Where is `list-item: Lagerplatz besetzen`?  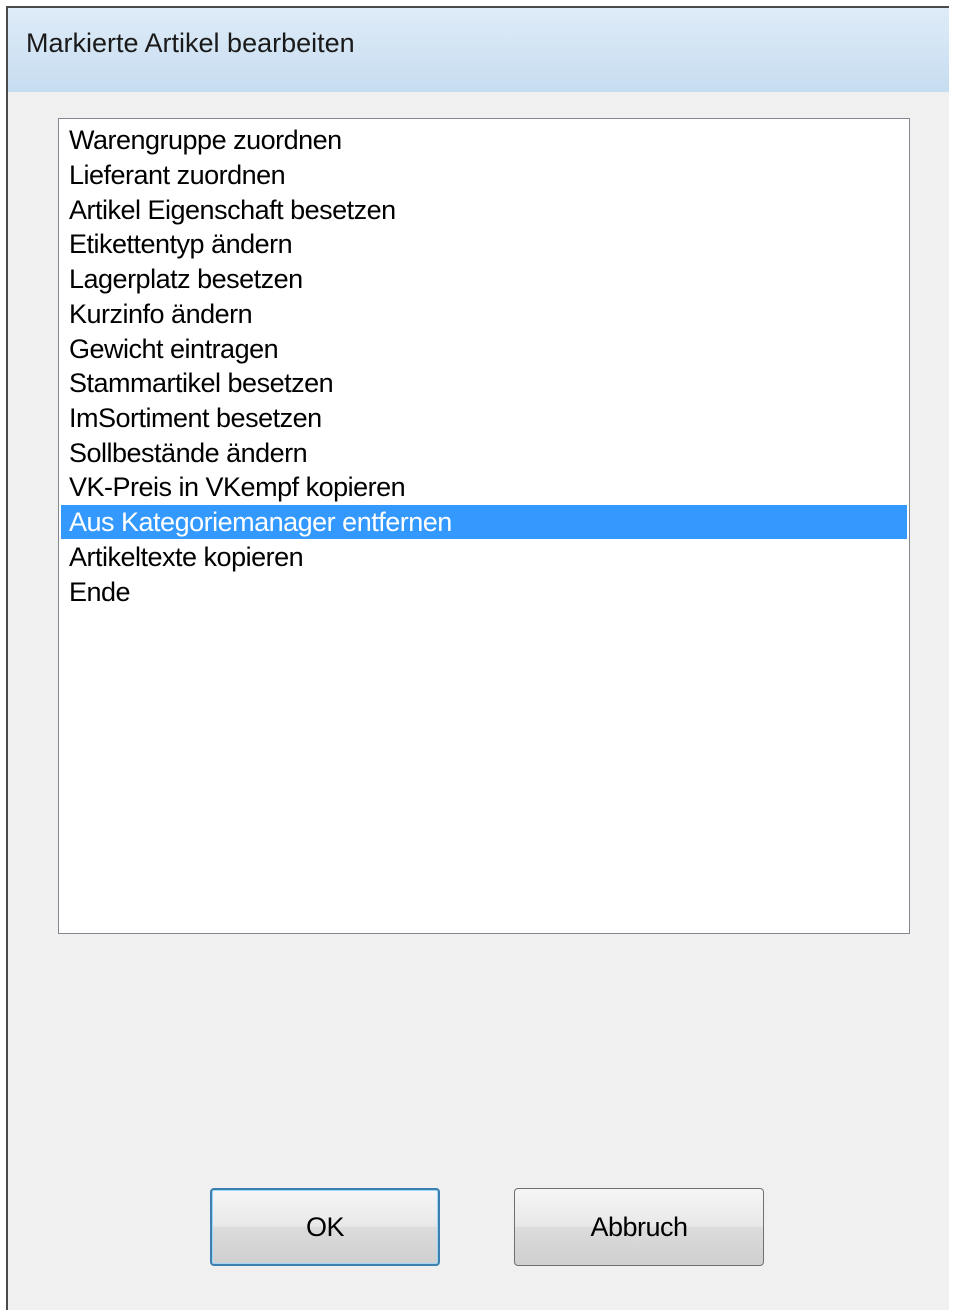 list-item: Lagerplatz besetzen is located at coordinates (484, 279).